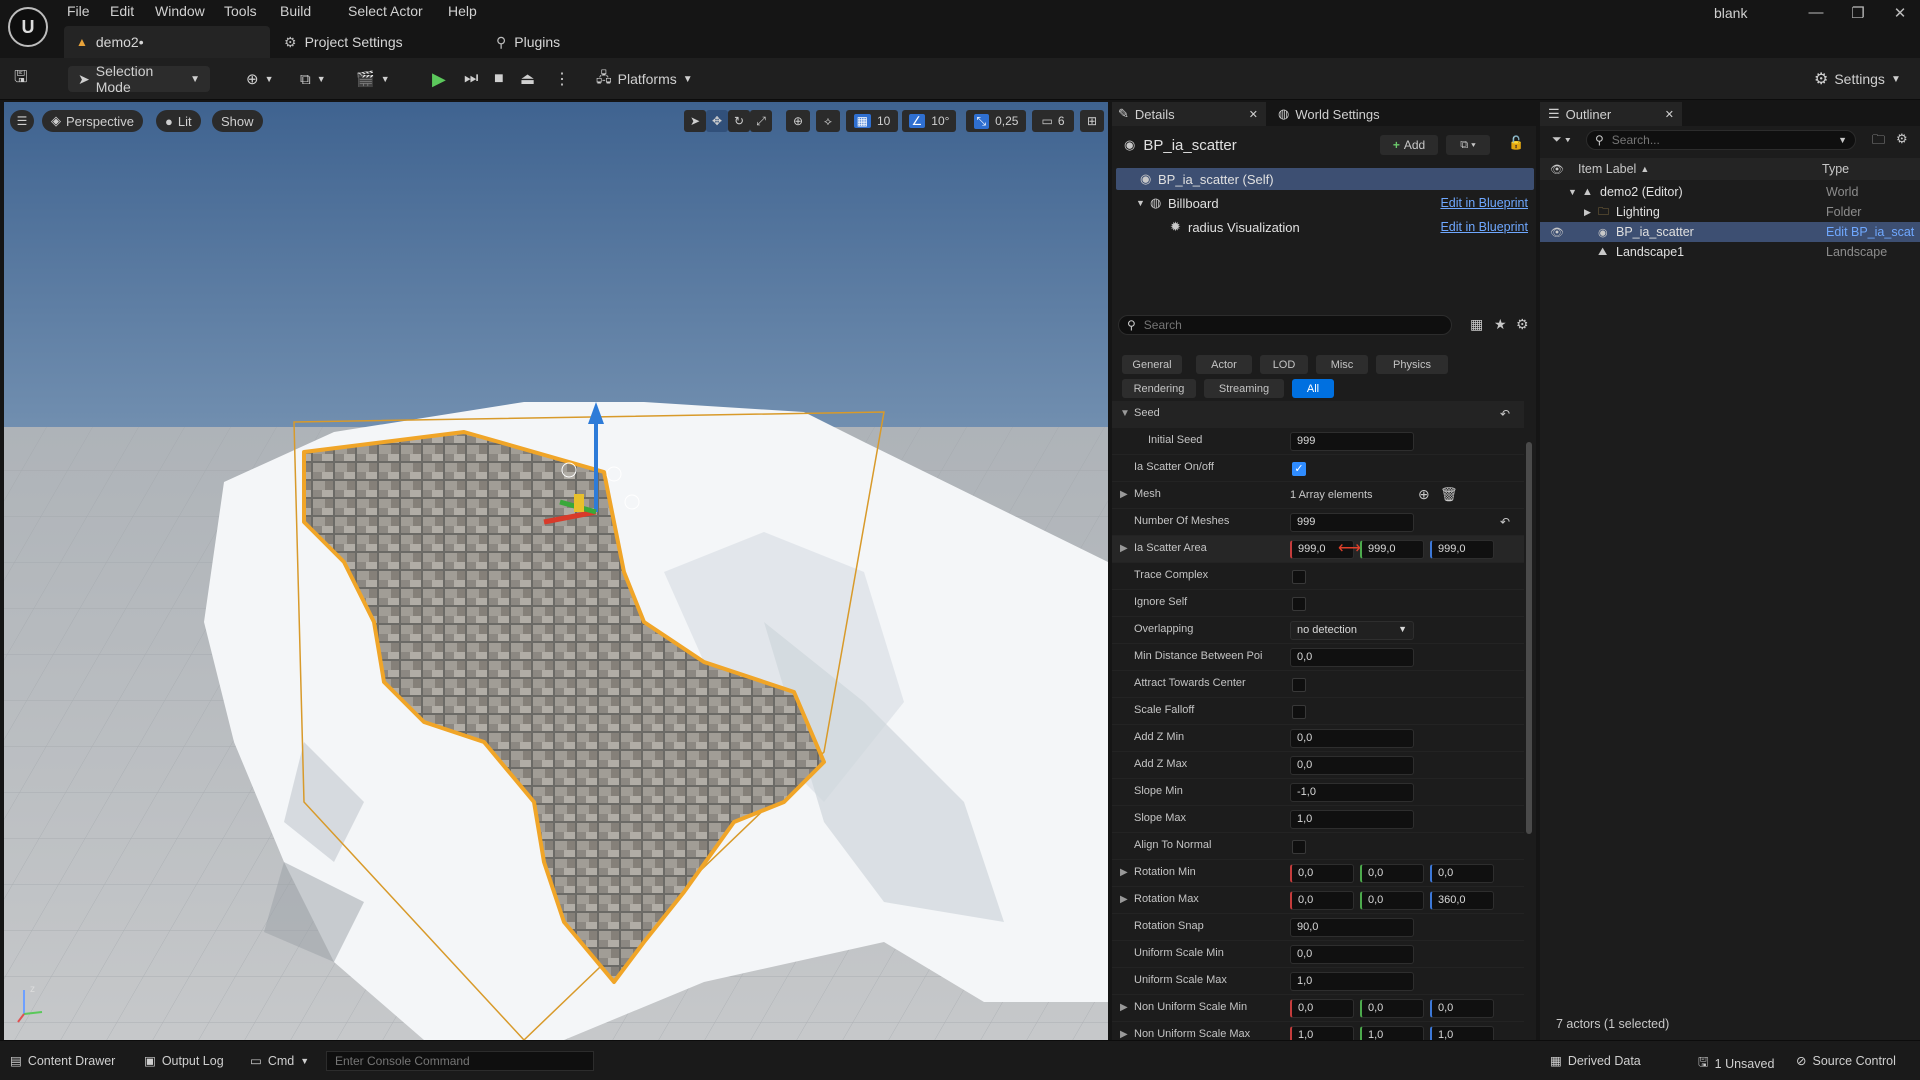 The image size is (1920, 1080). I want to click on close-window-button: ✕, so click(1900, 16).